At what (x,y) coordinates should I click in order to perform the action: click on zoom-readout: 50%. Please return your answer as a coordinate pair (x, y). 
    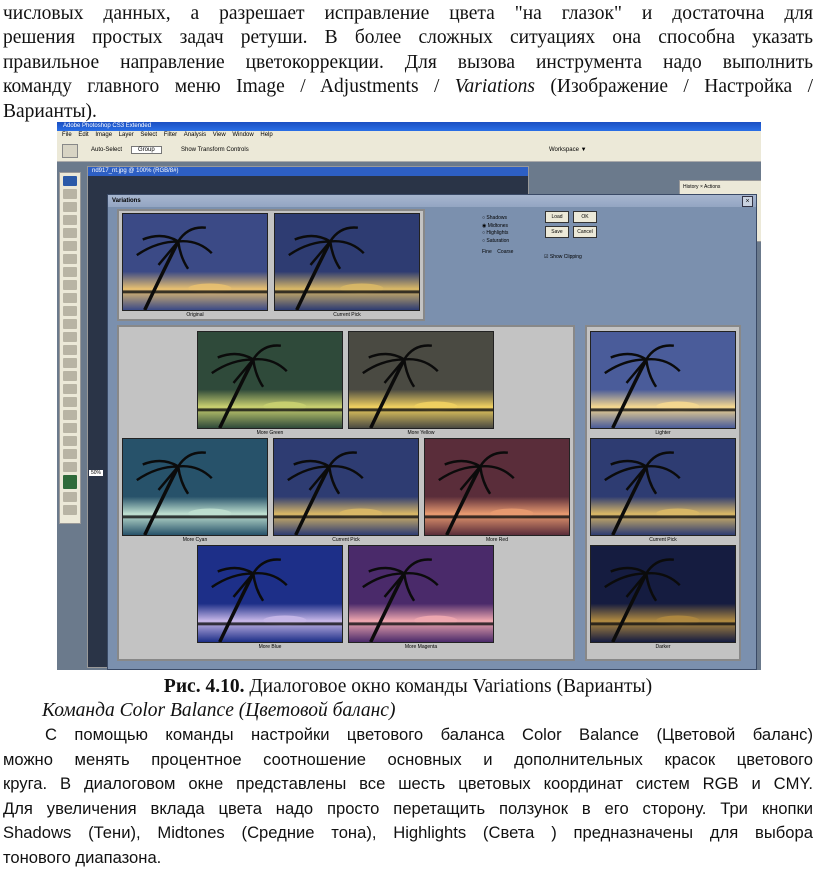
    Looking at the image, I should click on (96, 473).